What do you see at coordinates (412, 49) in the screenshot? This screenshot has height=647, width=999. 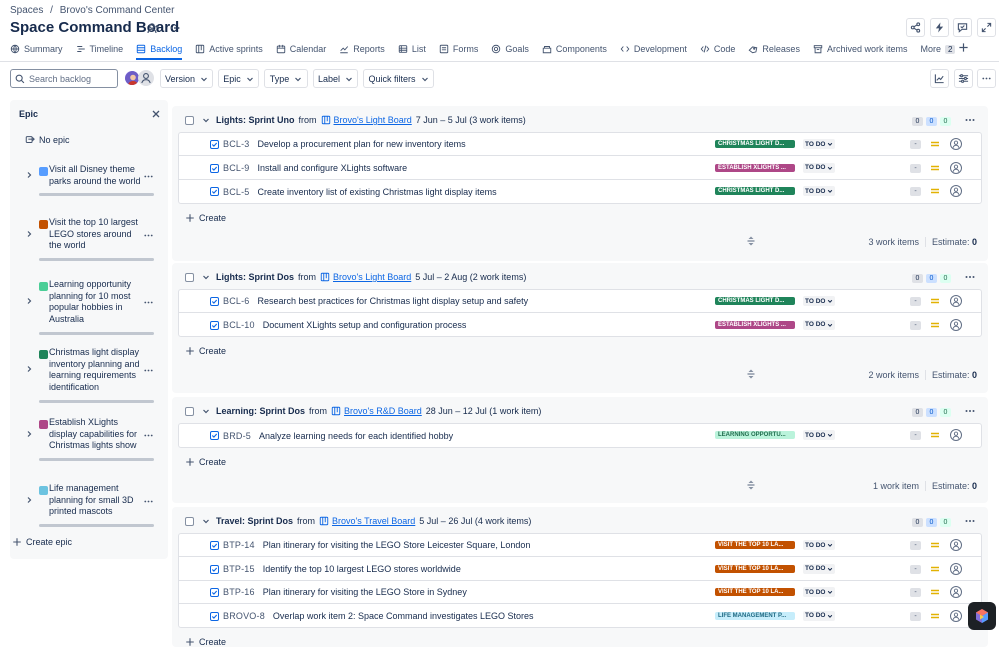 I see `tab-list: List` at bounding box center [412, 49].